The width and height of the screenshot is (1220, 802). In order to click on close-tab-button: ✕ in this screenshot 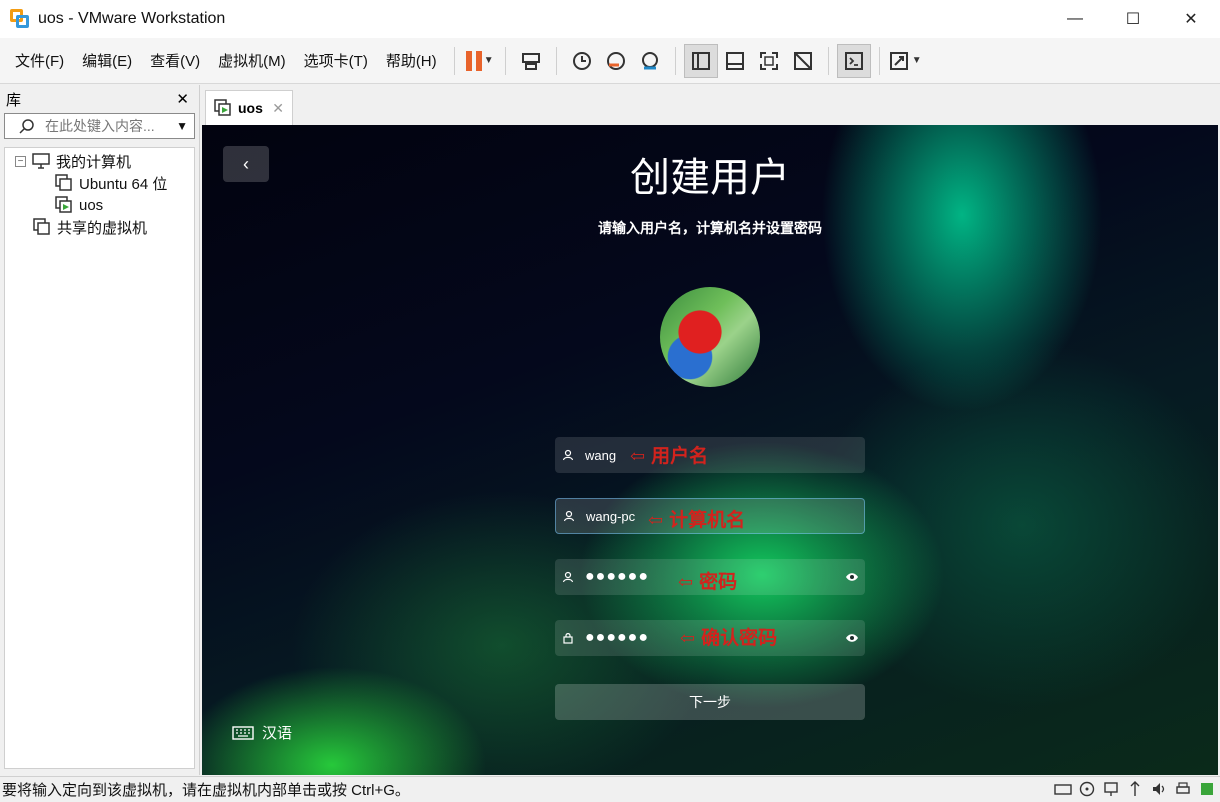, I will do `click(278, 108)`.